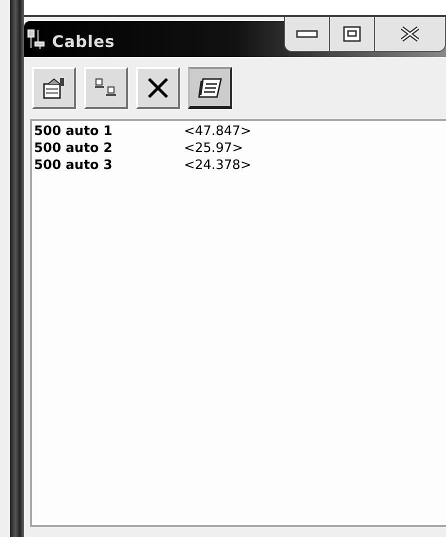  I want to click on item-value: <47.847>, so click(218, 131).